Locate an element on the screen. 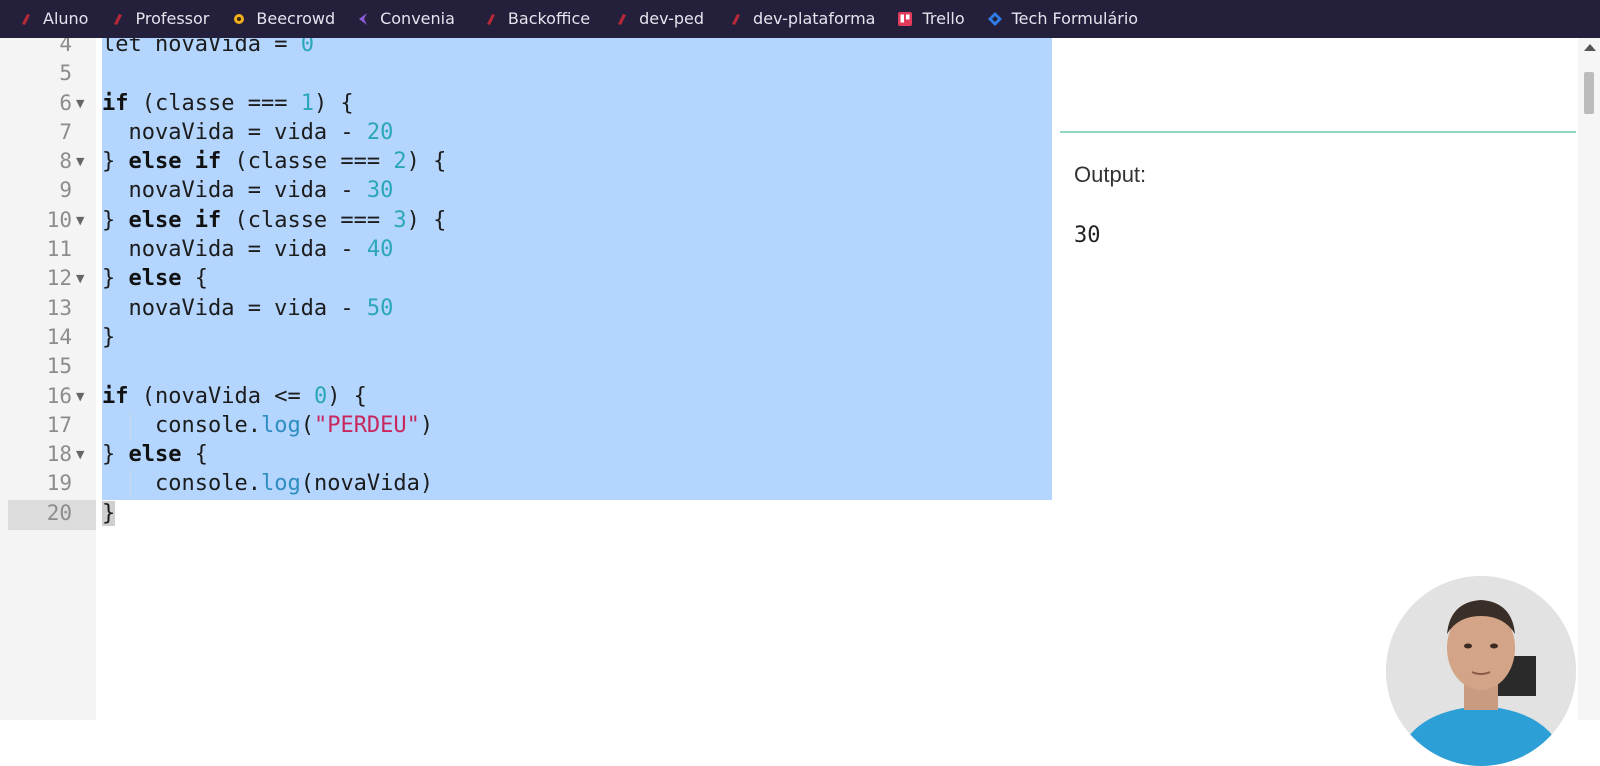 The image size is (1600, 766). line-number: 15 is located at coordinates (59, 366).